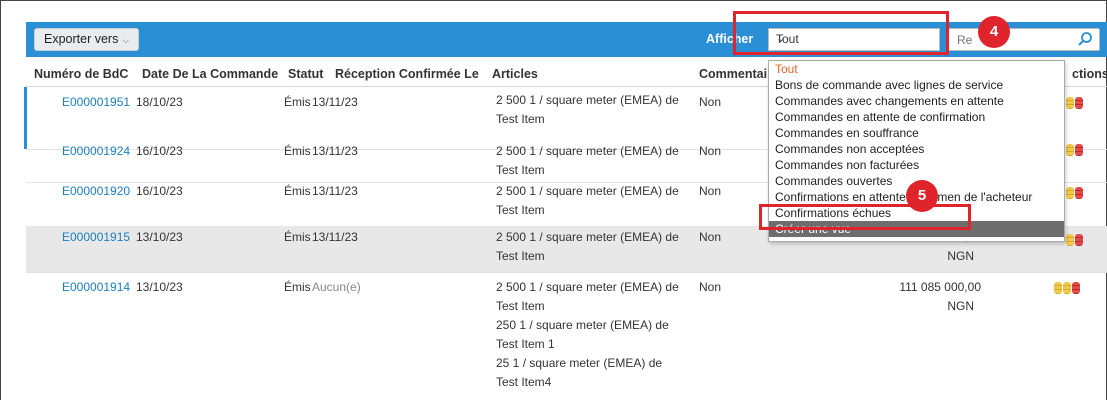 This screenshot has width=1107, height=401. I want to click on po-link: E000001920, so click(96, 191).